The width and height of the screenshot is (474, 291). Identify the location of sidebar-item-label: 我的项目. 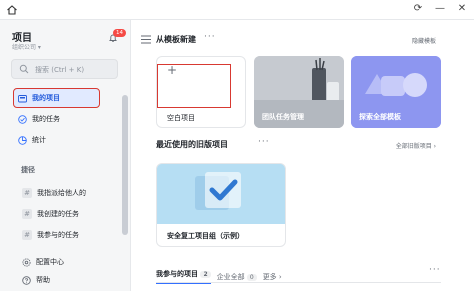
(46, 98).